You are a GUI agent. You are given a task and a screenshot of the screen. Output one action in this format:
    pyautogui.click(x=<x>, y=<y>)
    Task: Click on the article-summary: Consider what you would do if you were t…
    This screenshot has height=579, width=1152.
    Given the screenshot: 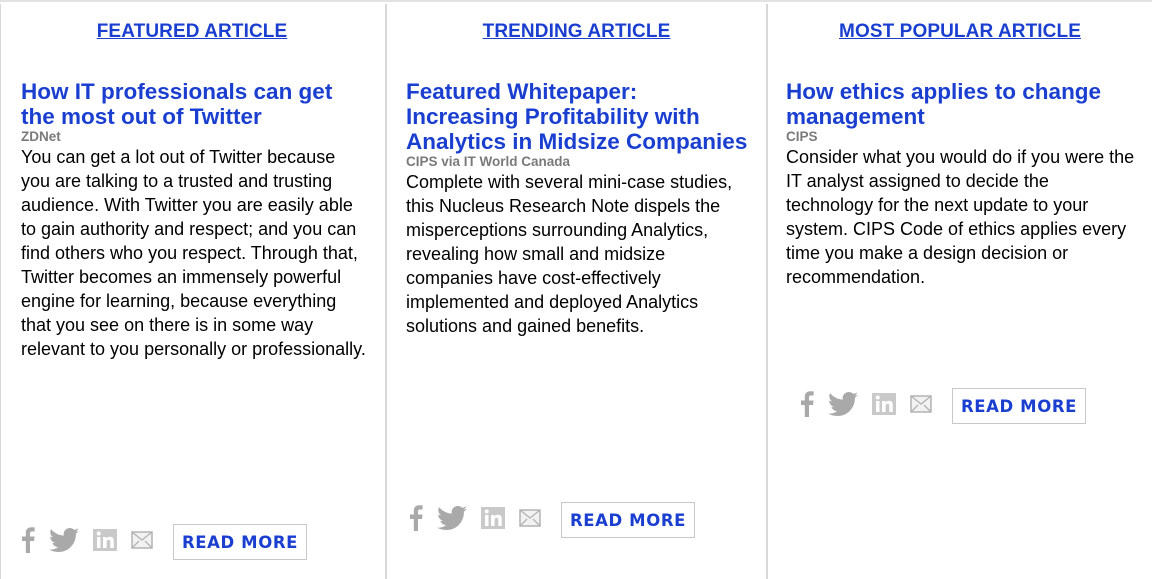 What is the action you would take?
    pyautogui.click(x=960, y=217)
    